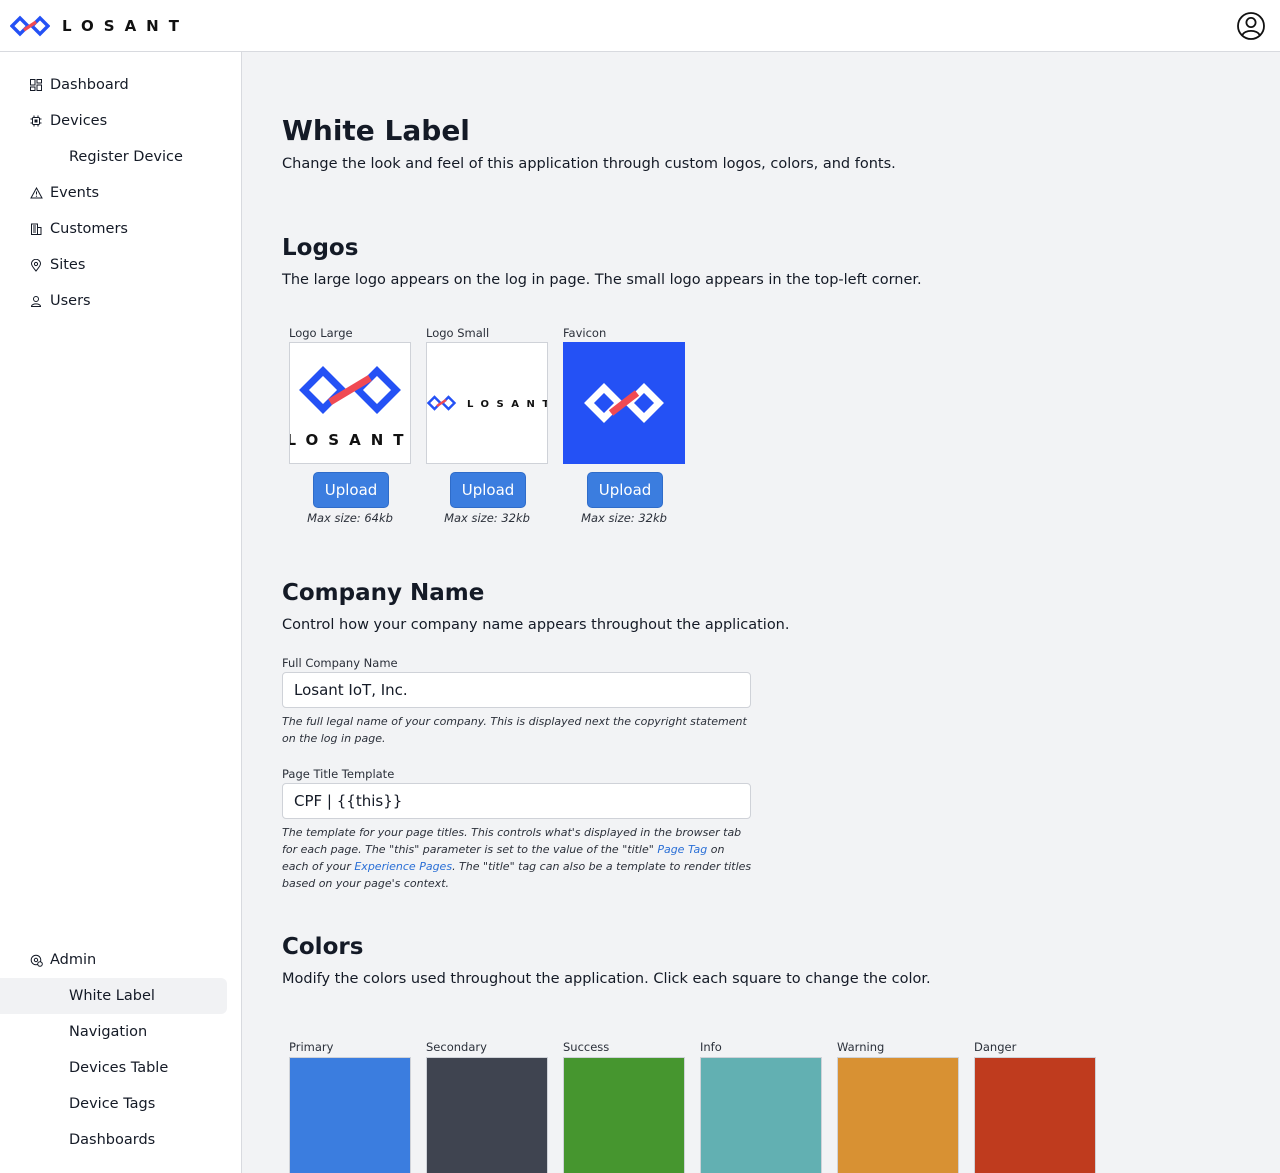 The height and width of the screenshot is (1173, 1280). Describe the element at coordinates (585, 333) in the screenshot. I see `favicon-label: Favicon` at that location.